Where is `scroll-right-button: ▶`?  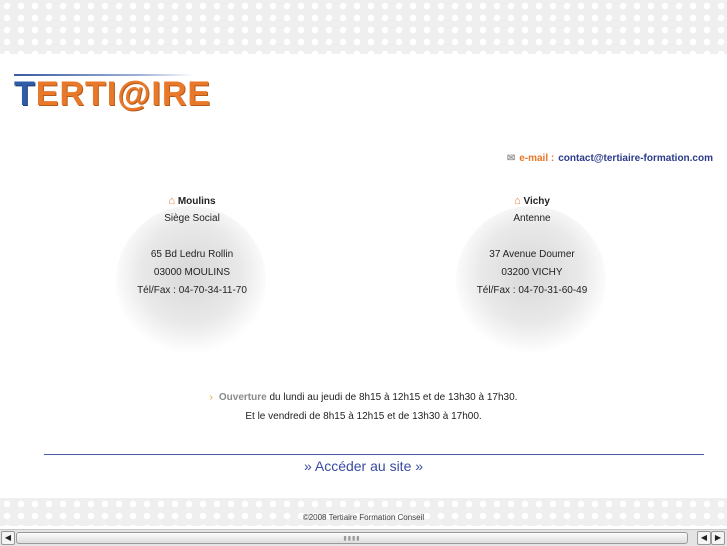
scroll-right-button: ▶ is located at coordinates (718, 538).